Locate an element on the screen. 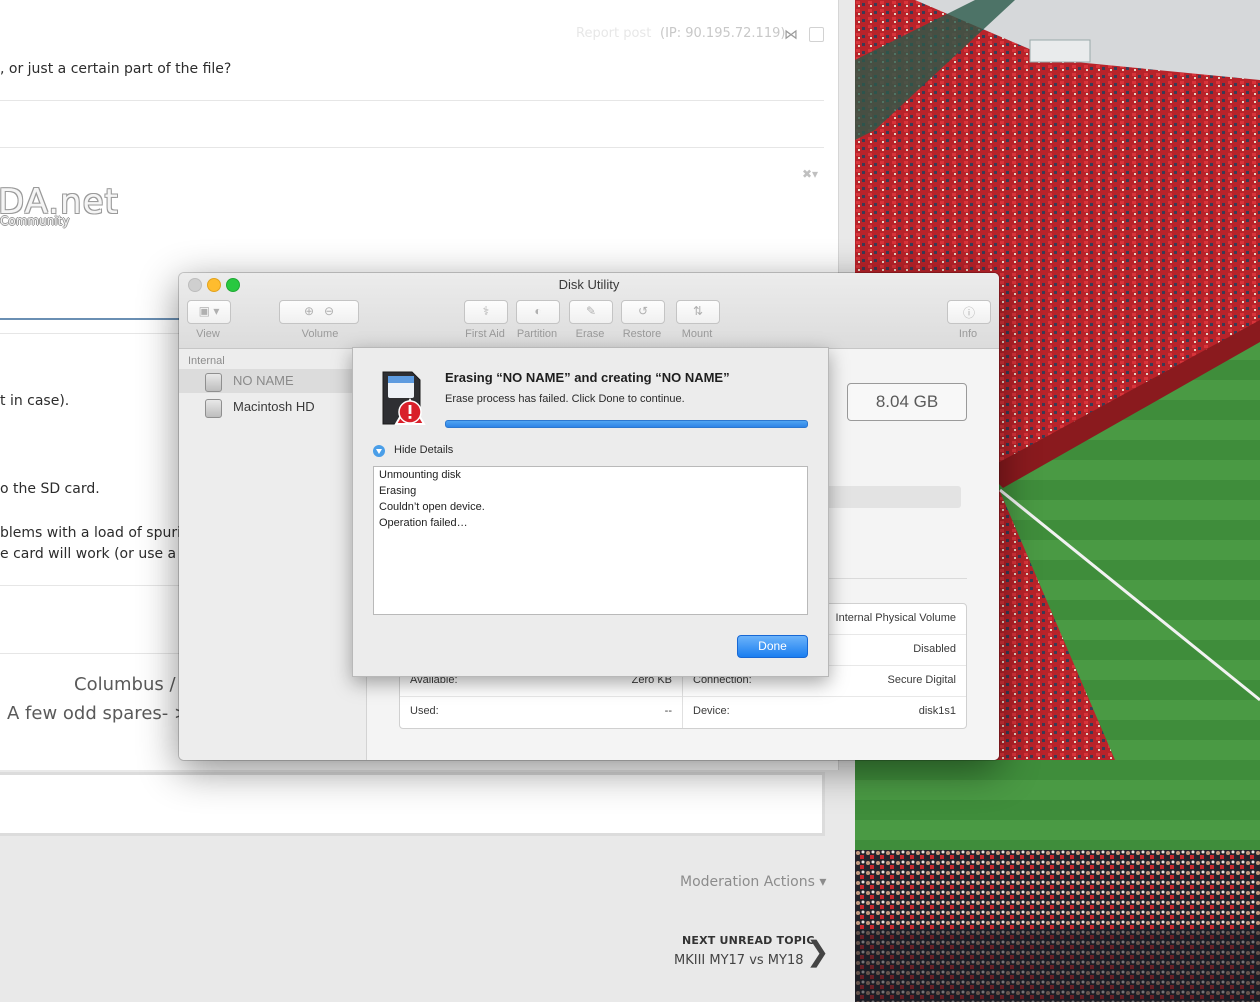 The width and height of the screenshot is (1260, 1002). partition-button: ◐ is located at coordinates (538, 312).